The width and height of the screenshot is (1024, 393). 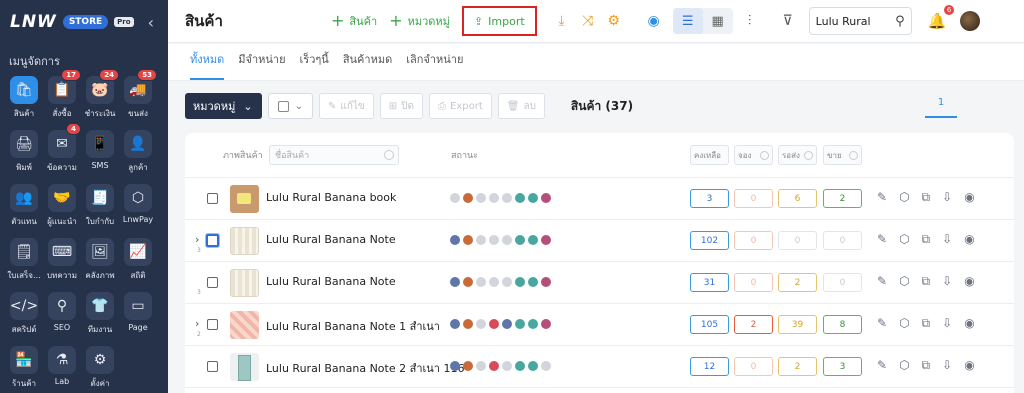 I want to click on wait-value: 6, so click(x=797, y=198).